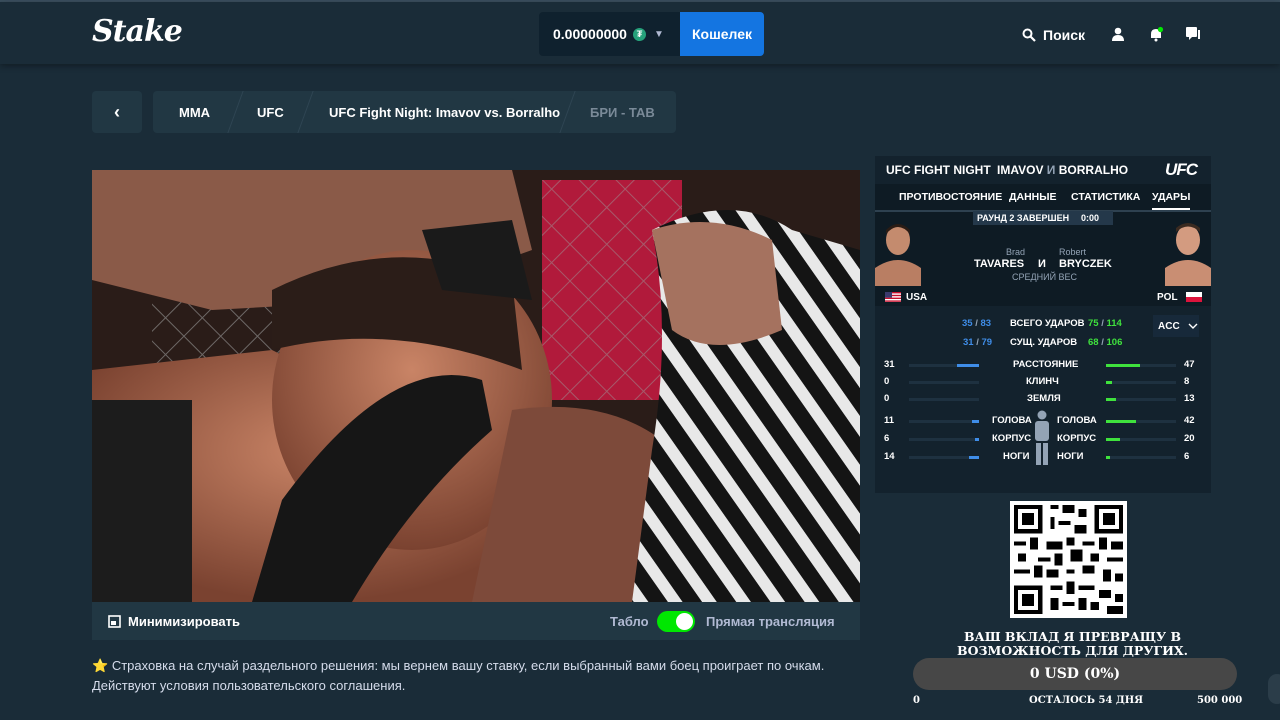 The image size is (1280, 720). I want to click on legs-right-bar, so click(1141, 457).